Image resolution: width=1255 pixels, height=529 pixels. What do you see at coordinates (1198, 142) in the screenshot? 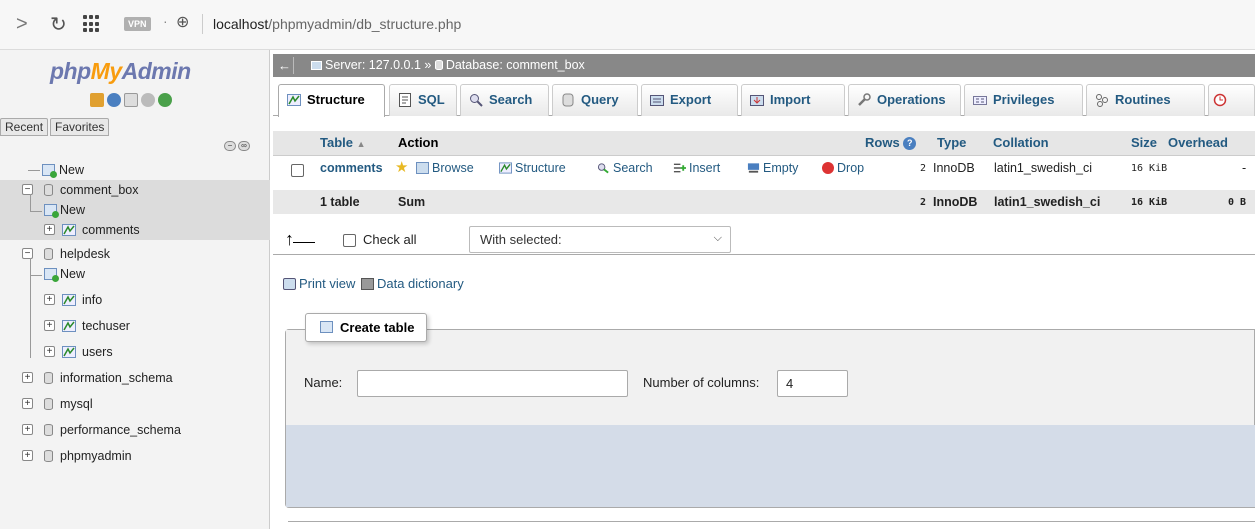
I see `column-overhead-header: Overhead` at bounding box center [1198, 142].